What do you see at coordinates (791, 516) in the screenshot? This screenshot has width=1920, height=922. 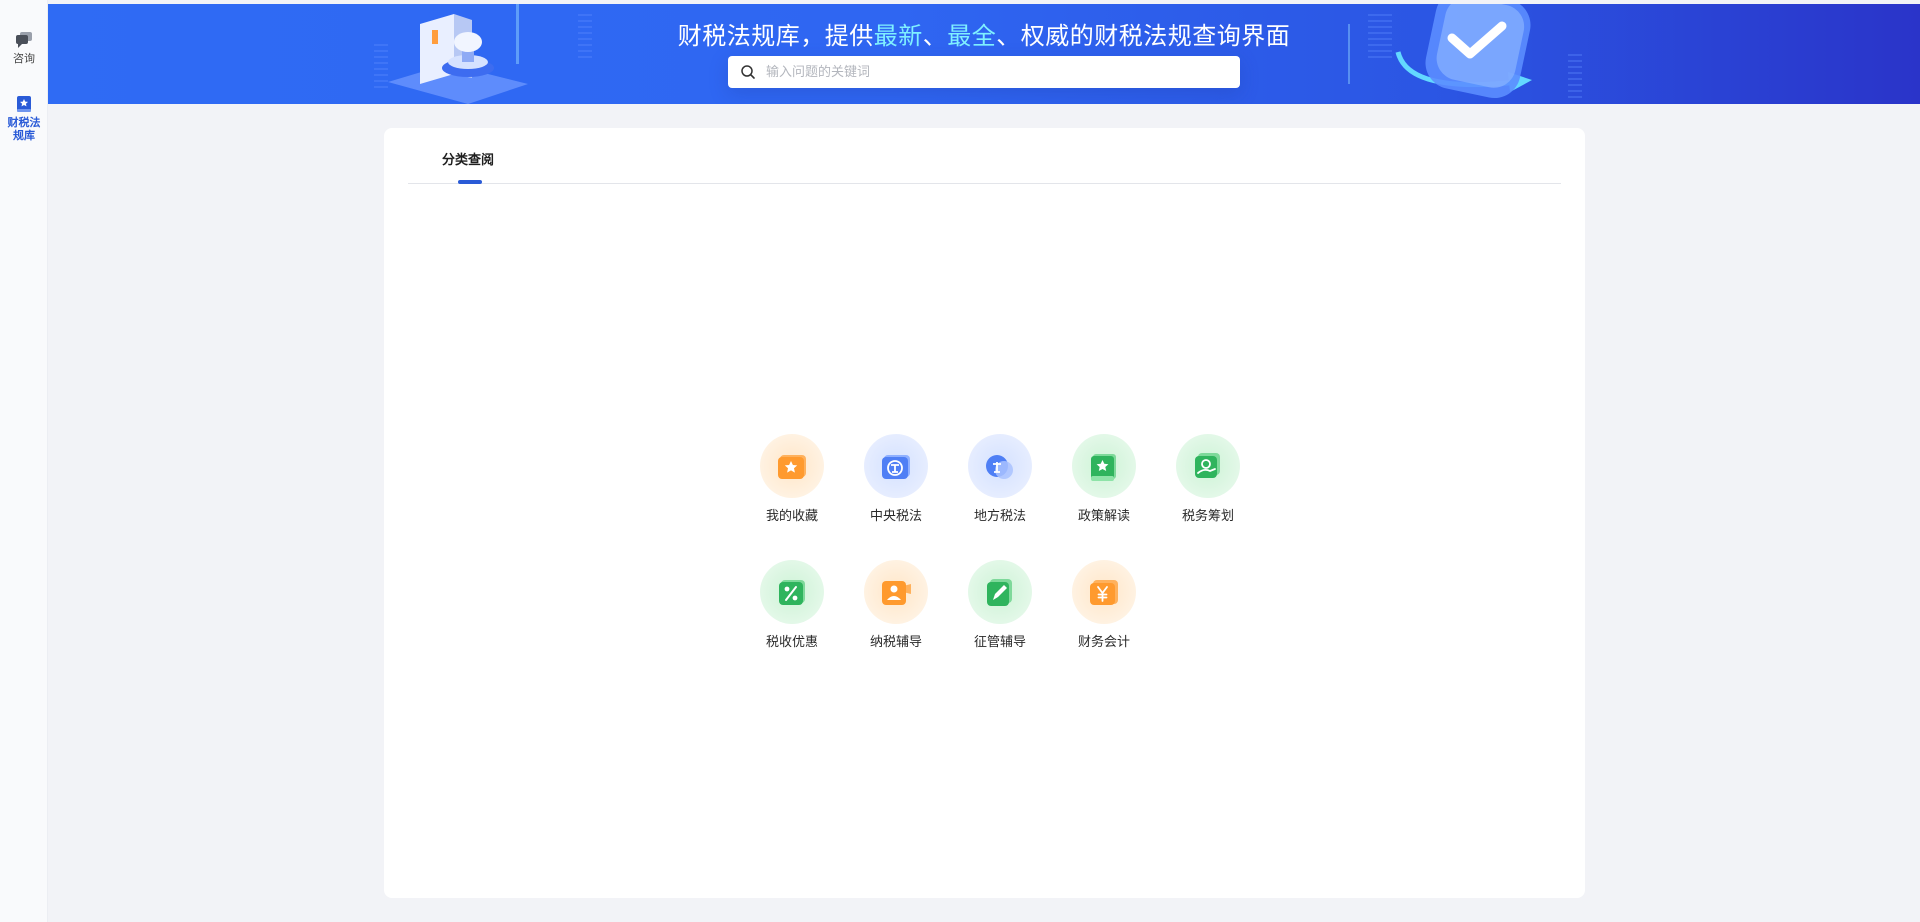 I see `category-label: 我的收藏` at bounding box center [791, 516].